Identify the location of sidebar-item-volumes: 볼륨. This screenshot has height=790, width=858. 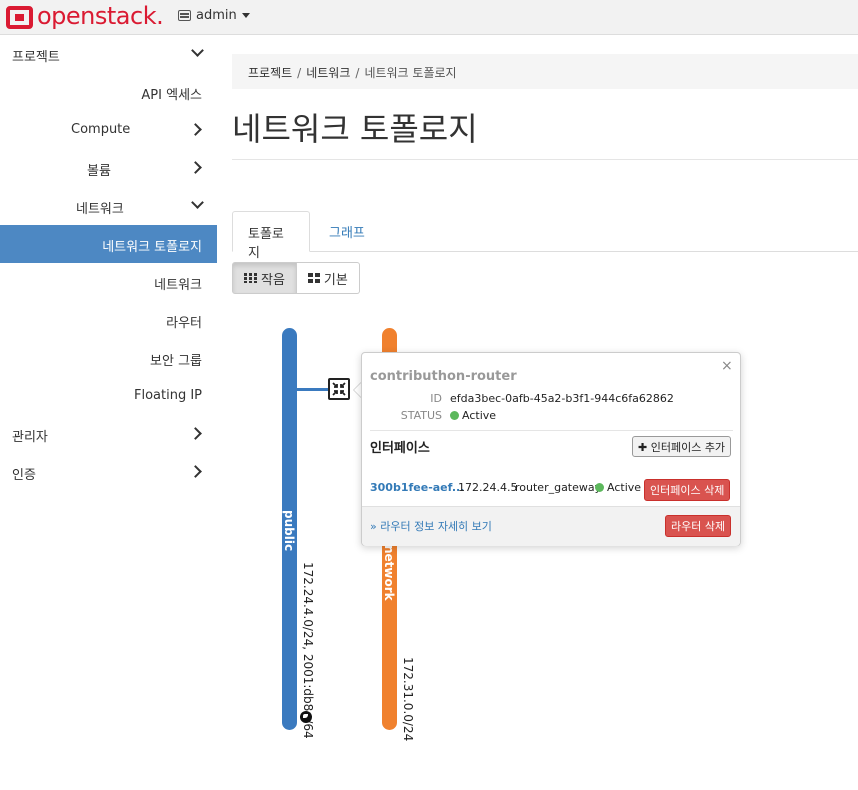
(108, 168).